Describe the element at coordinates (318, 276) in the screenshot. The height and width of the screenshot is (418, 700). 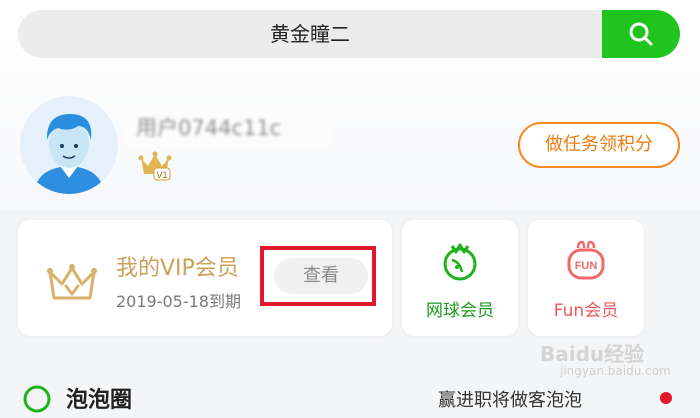
I see `highlight-annotation` at that location.